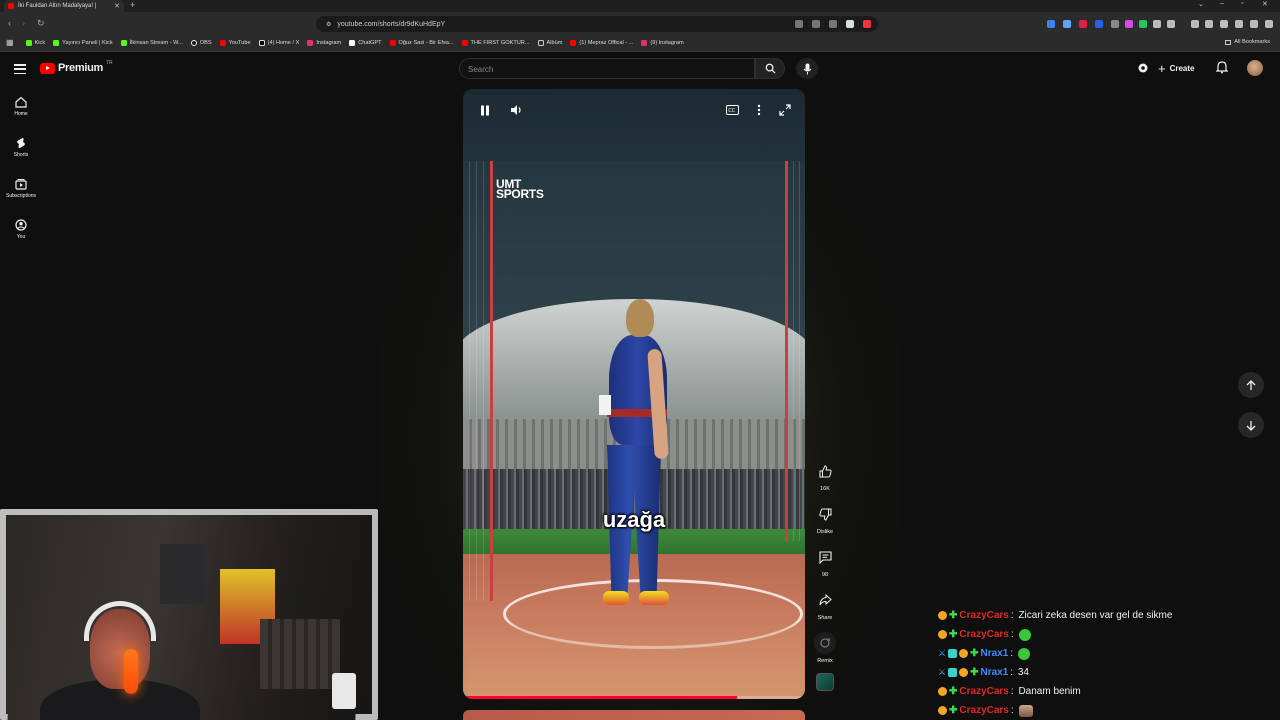 The width and height of the screenshot is (1280, 720). Describe the element at coordinates (634, 715) in the screenshot. I see `next-short-preview` at that location.